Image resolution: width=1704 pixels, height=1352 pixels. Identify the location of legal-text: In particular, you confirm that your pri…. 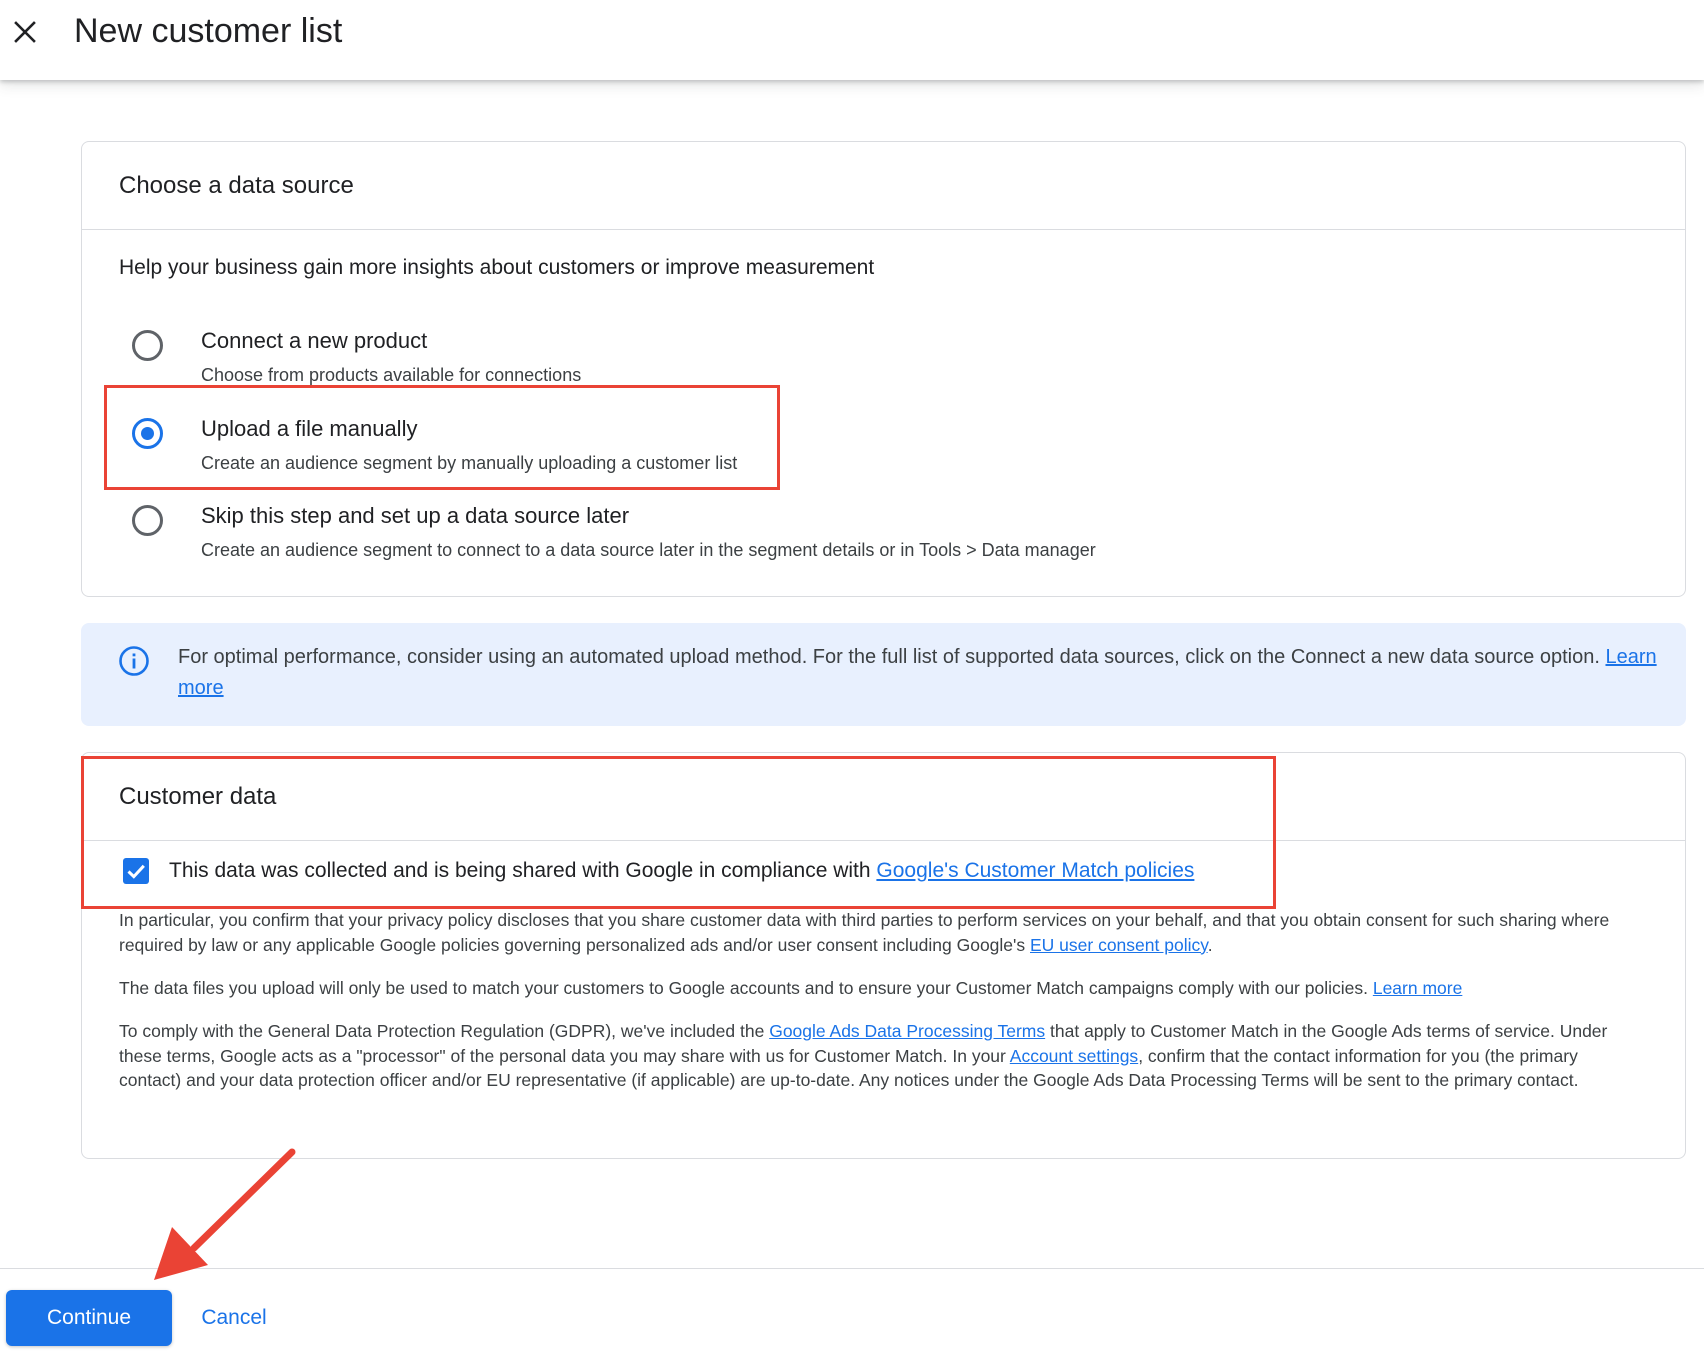
(864, 932).